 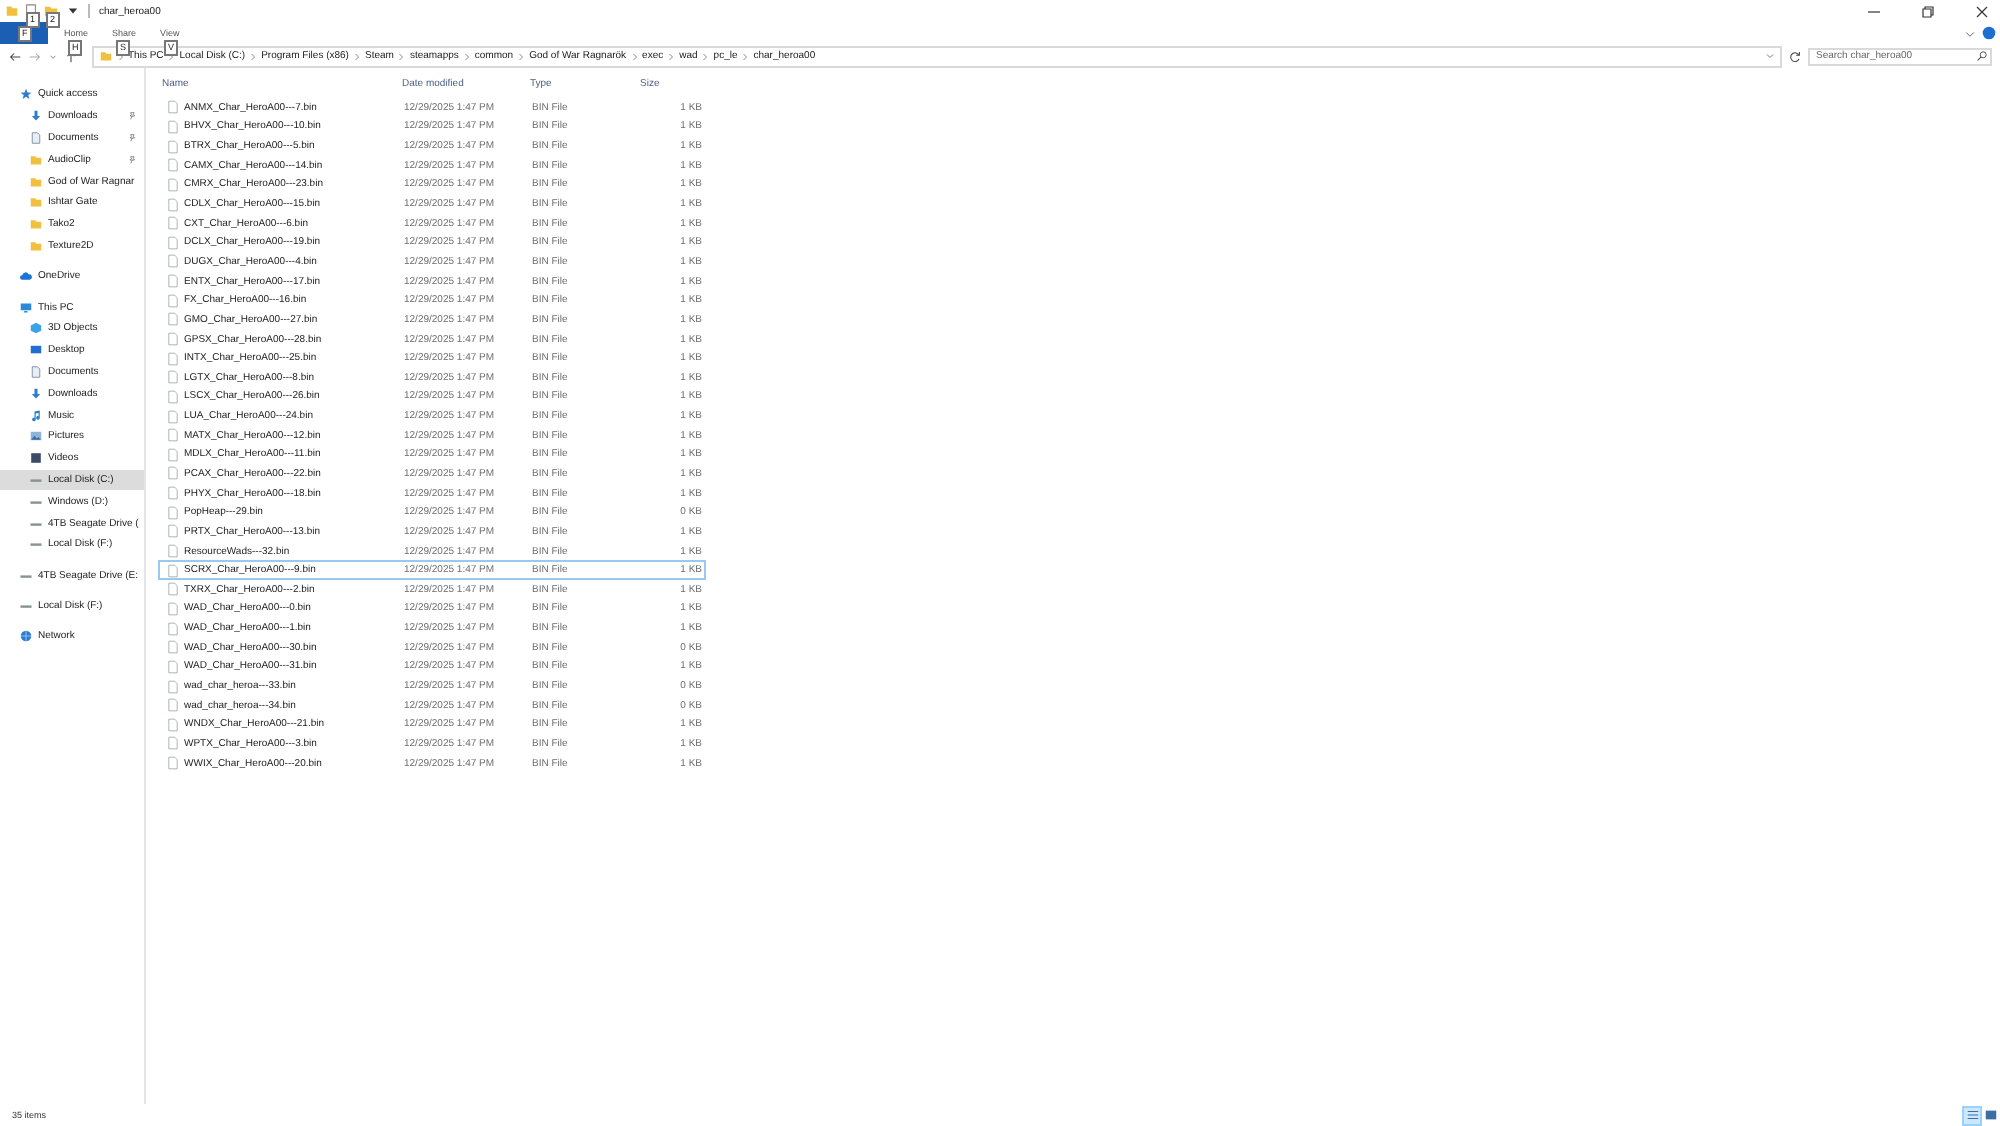 What do you see at coordinates (1982, 11) in the screenshot?
I see `close-icon` at bounding box center [1982, 11].